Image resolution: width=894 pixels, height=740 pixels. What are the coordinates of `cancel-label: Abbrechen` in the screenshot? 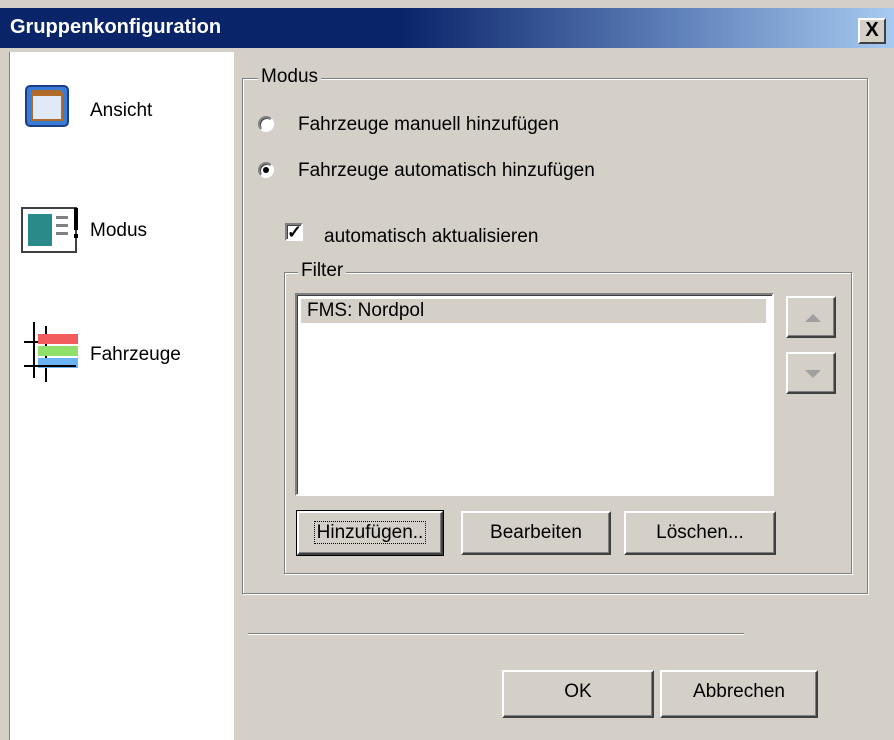 It's located at (739, 691).